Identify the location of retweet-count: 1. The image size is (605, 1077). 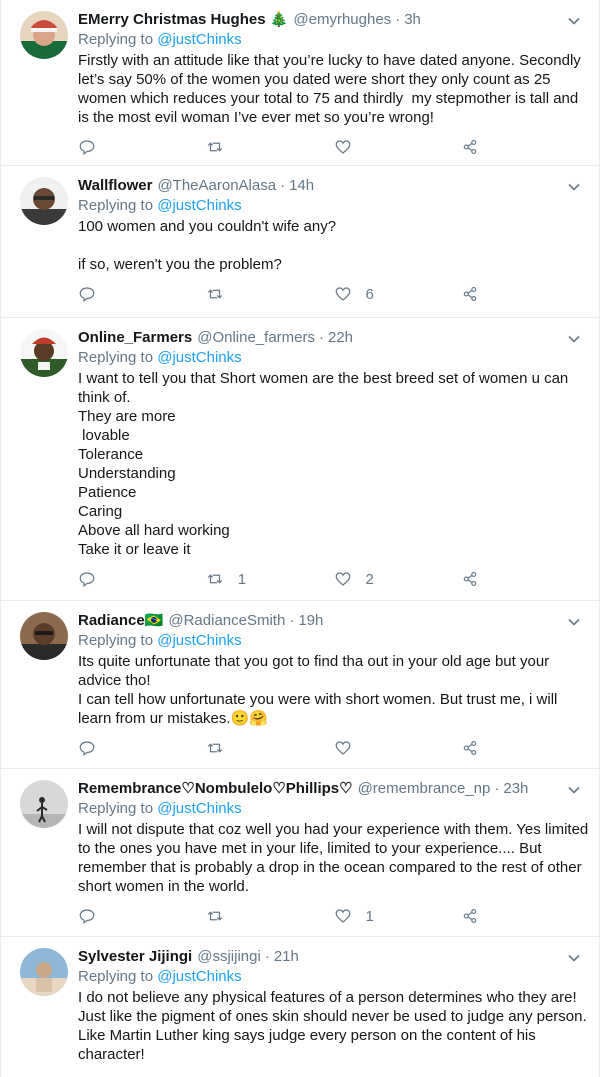
(242, 579).